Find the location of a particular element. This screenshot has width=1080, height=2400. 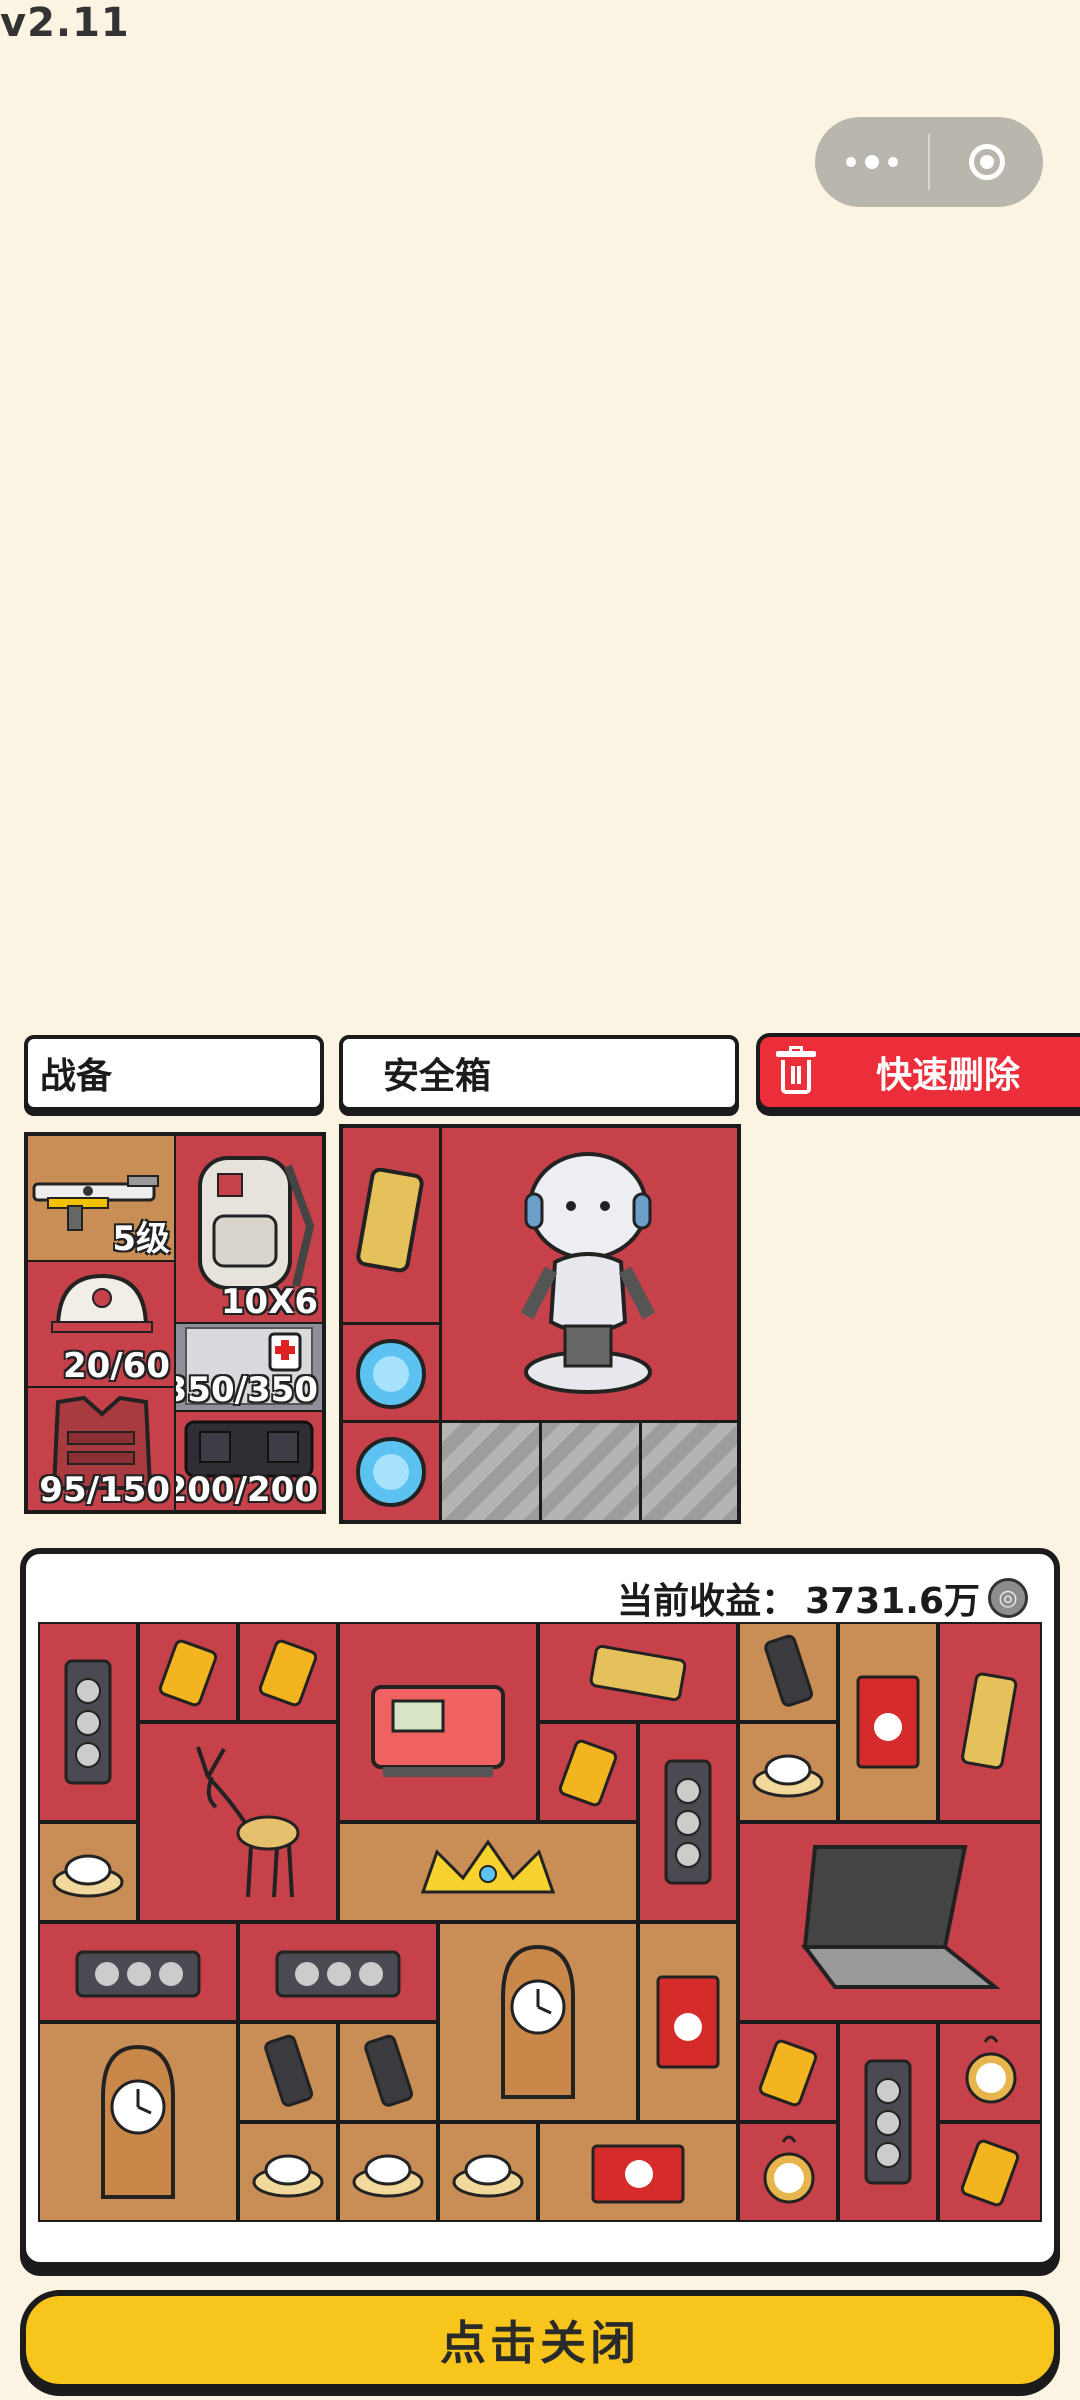

mini-program-capsule is located at coordinates (929, 162).